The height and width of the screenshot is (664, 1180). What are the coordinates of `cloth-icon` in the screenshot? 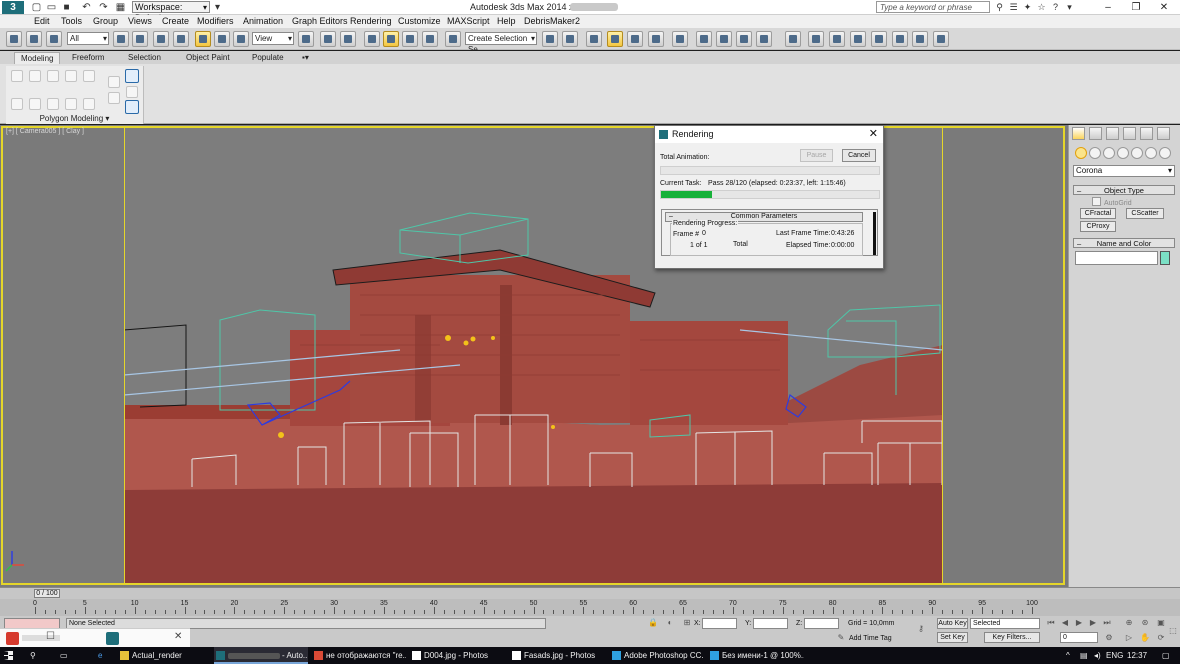 It's located at (879, 39).